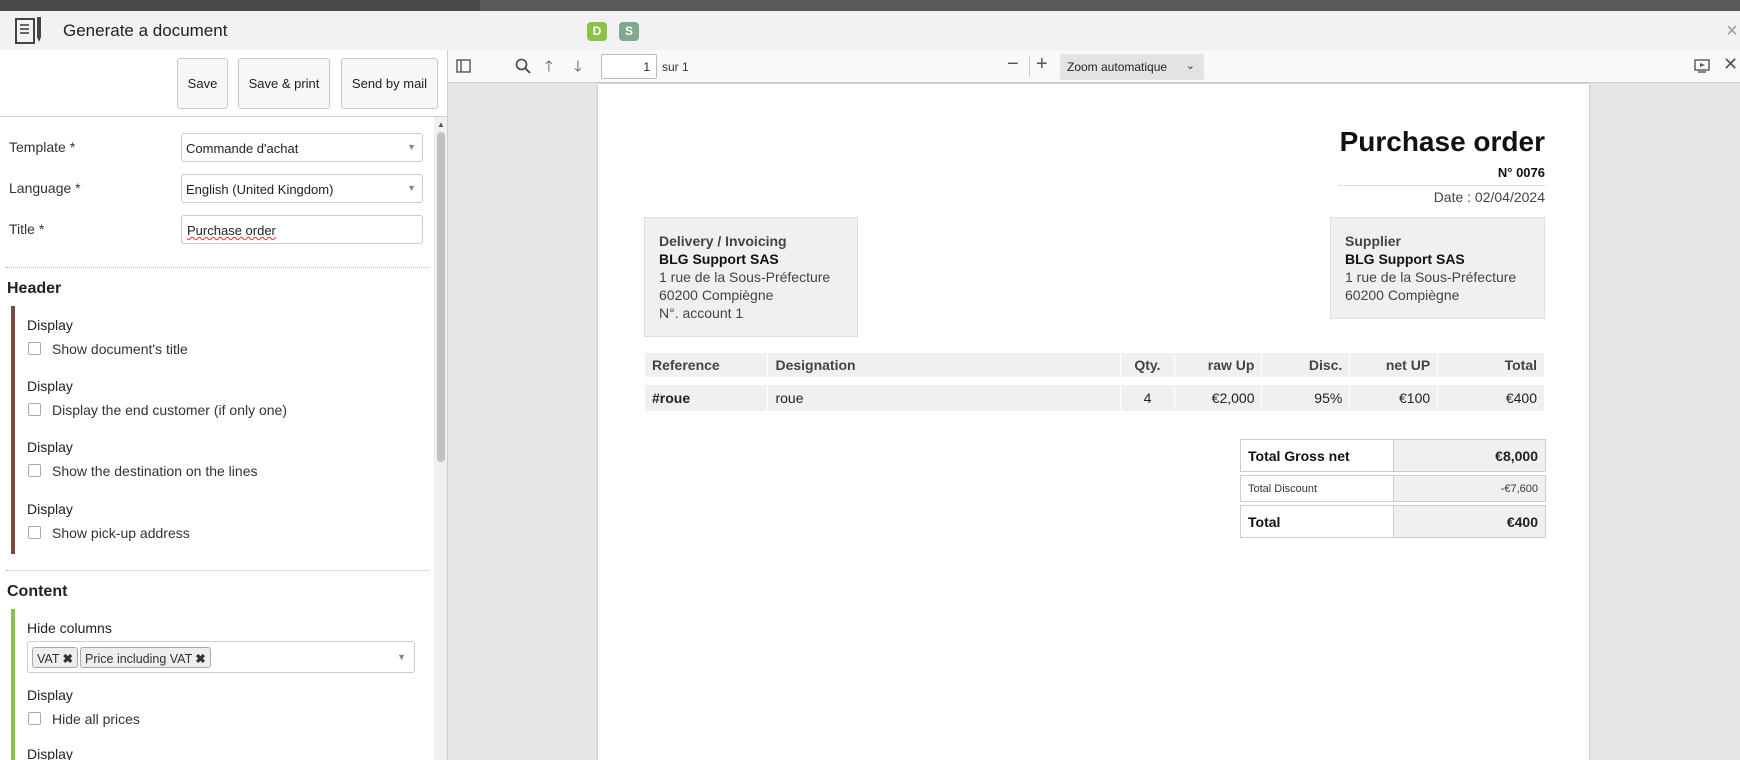 Image resolution: width=1740 pixels, height=760 pixels. Describe the element at coordinates (1317, 488) in the screenshot. I see `total-discount-label: Total Discount` at that location.